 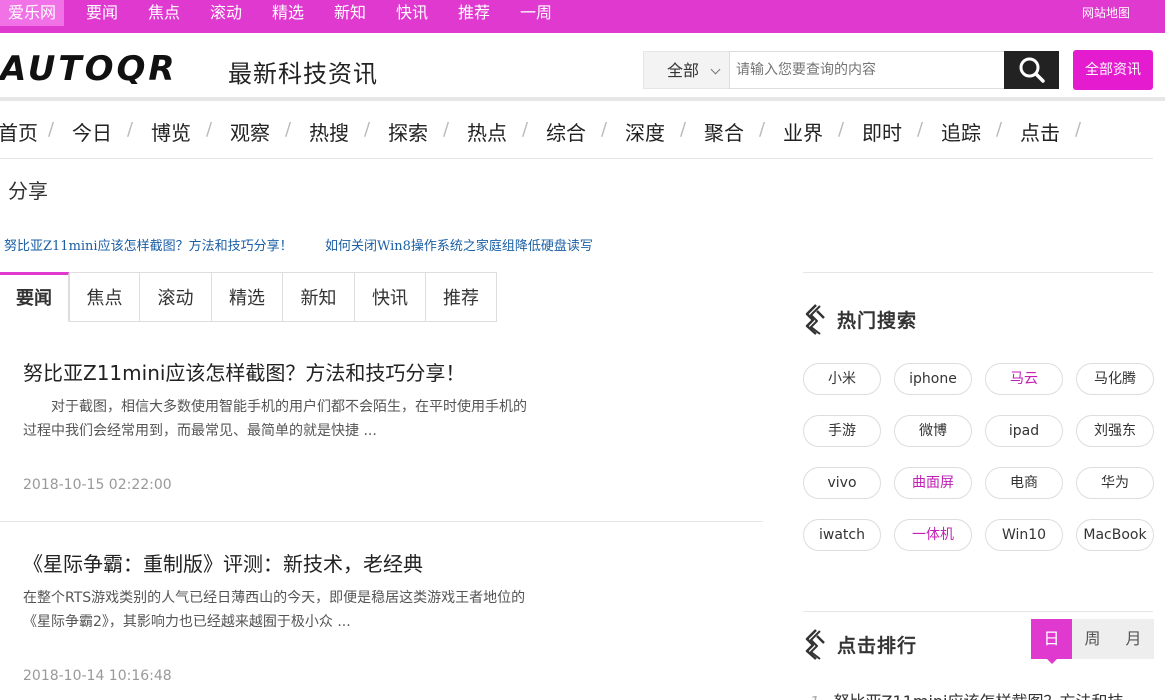 What do you see at coordinates (164, 13) in the screenshot?
I see `topbar-item-jiaodian: 焦点` at bounding box center [164, 13].